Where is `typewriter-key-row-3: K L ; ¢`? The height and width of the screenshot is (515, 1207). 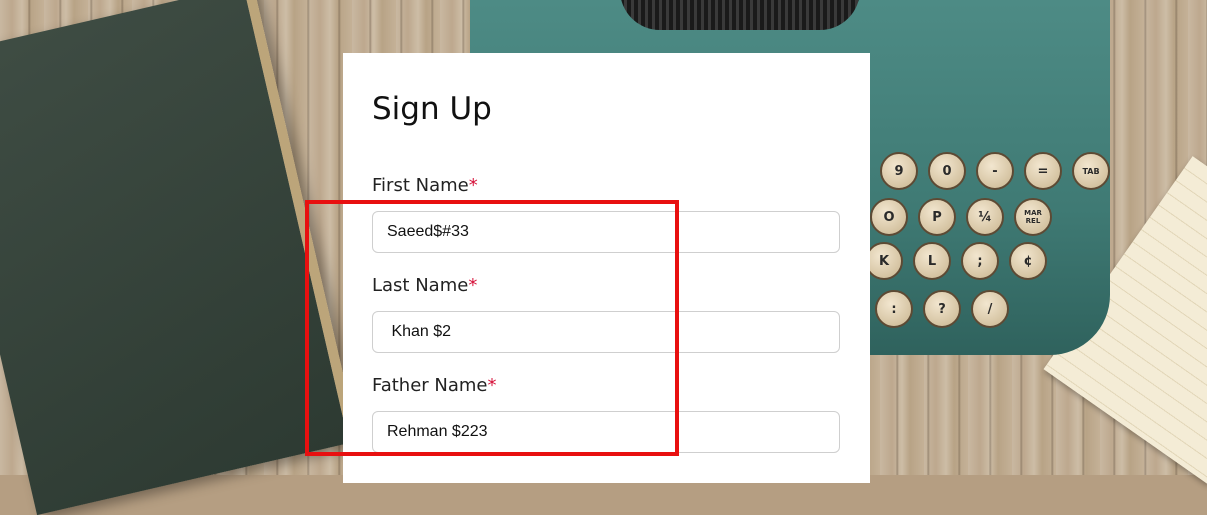
typewriter-key-row-3: K L ; ¢ is located at coordinates (956, 261).